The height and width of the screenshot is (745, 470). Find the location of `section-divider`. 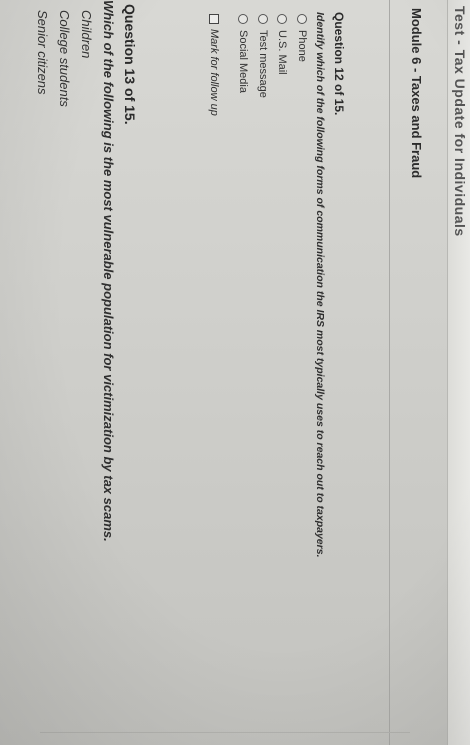

section-divider is located at coordinates (389, 372).